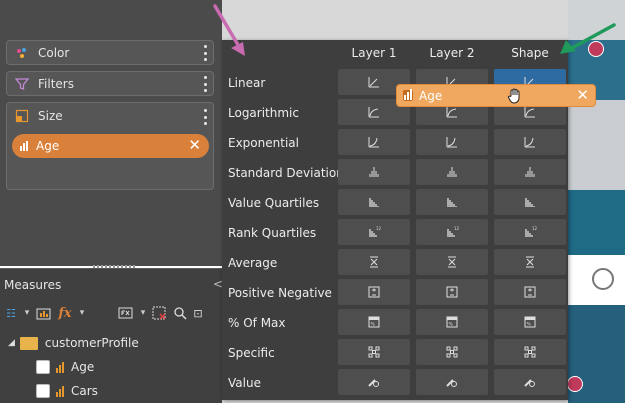 Image resolution: width=625 pixels, height=403 pixels. Describe the element at coordinates (496, 95) in the screenshot. I see `dragged-field-pill: Age ✕` at that location.